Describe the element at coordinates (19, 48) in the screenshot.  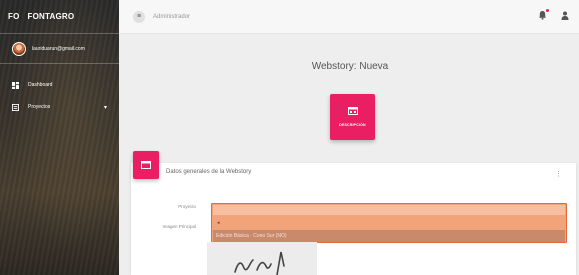
I see `avatar` at that location.